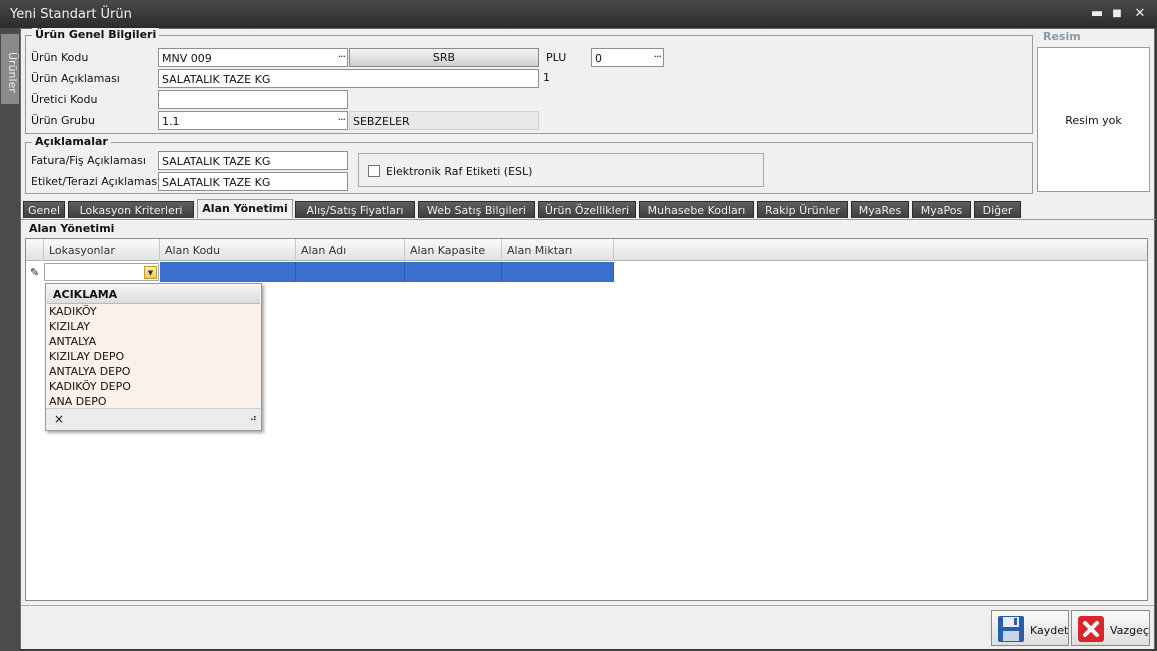  What do you see at coordinates (348, 78) in the screenshot?
I see `product-description-field: SALATALIK TAZE KG` at bounding box center [348, 78].